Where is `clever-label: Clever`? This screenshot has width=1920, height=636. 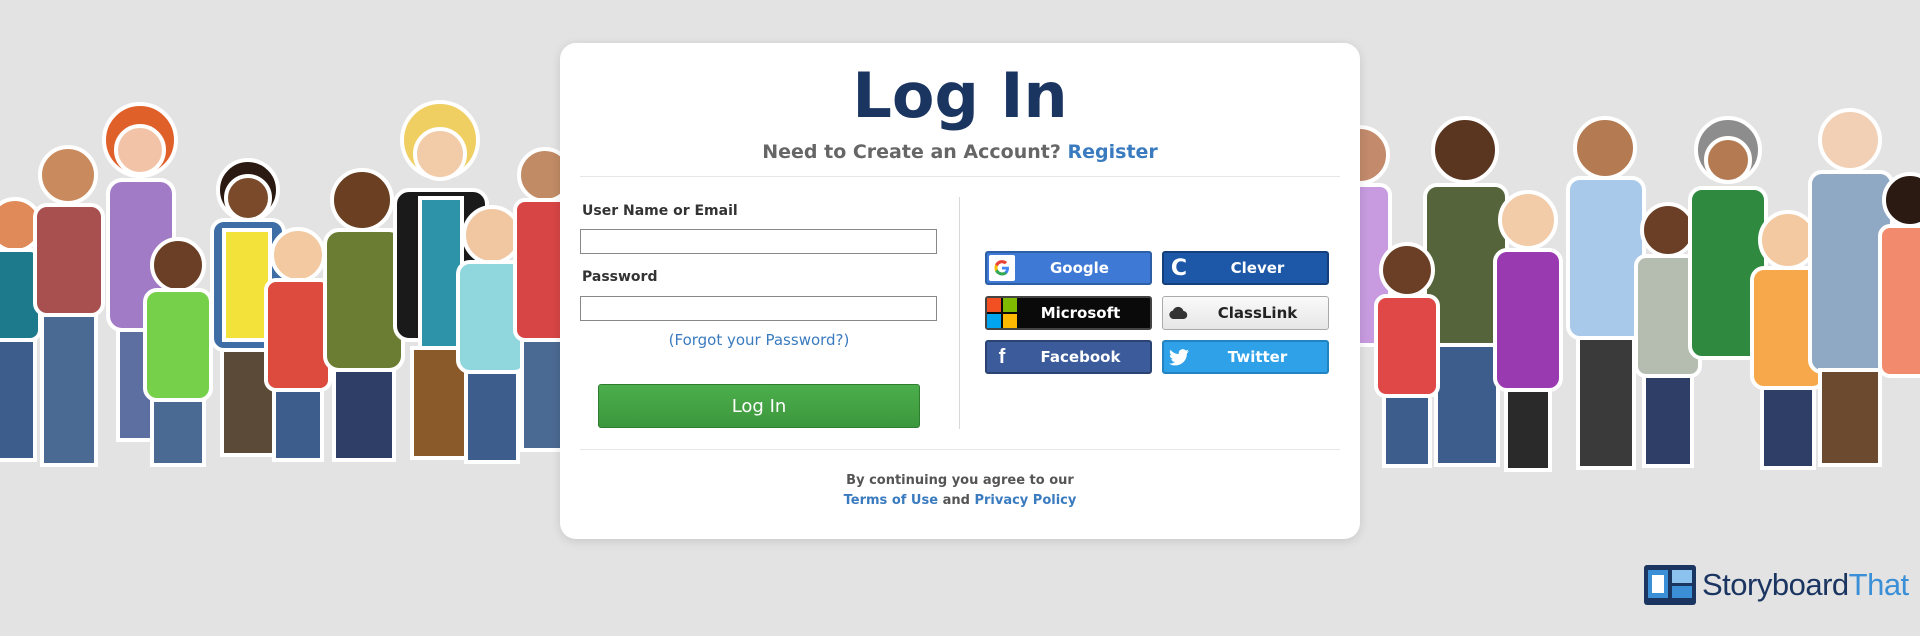 clever-label: Clever is located at coordinates (1257, 268).